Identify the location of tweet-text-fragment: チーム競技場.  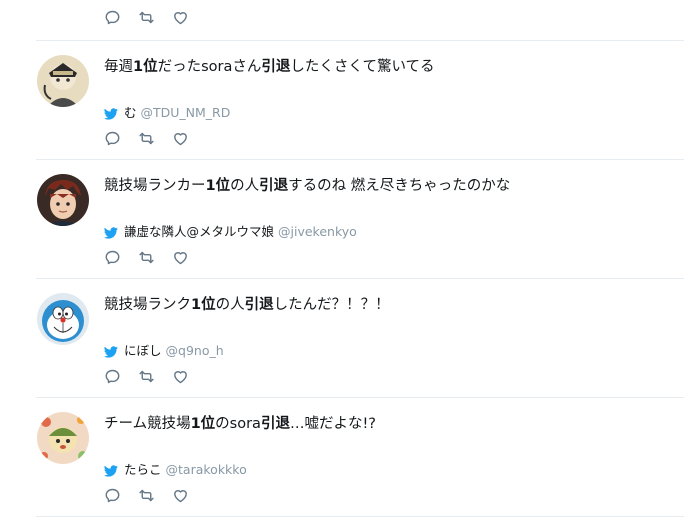
(147, 424).